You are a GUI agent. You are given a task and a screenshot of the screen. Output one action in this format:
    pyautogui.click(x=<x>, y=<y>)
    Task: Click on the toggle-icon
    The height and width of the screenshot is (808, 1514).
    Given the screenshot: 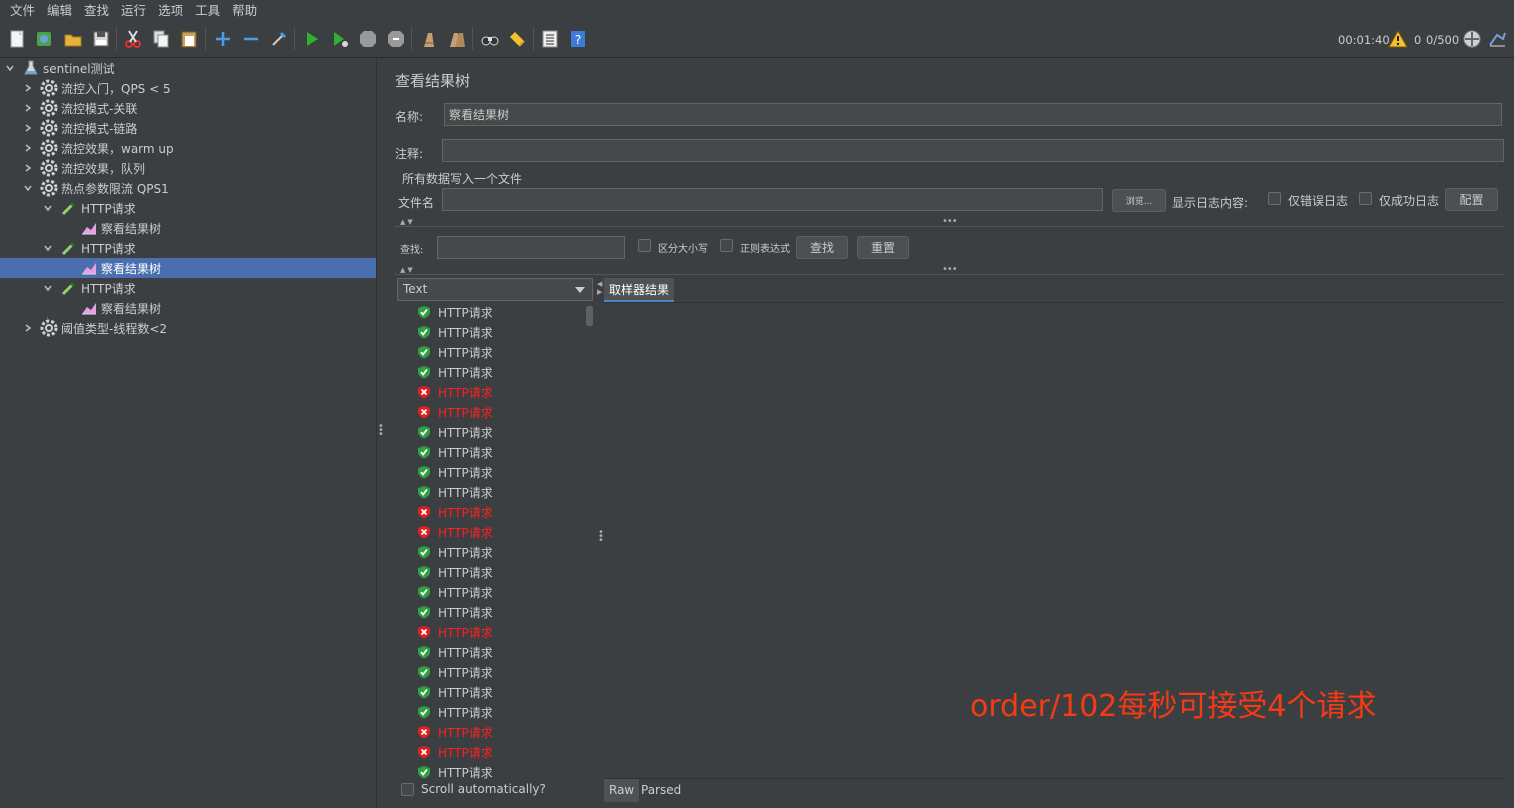 What is the action you would take?
    pyautogui.click(x=279, y=39)
    